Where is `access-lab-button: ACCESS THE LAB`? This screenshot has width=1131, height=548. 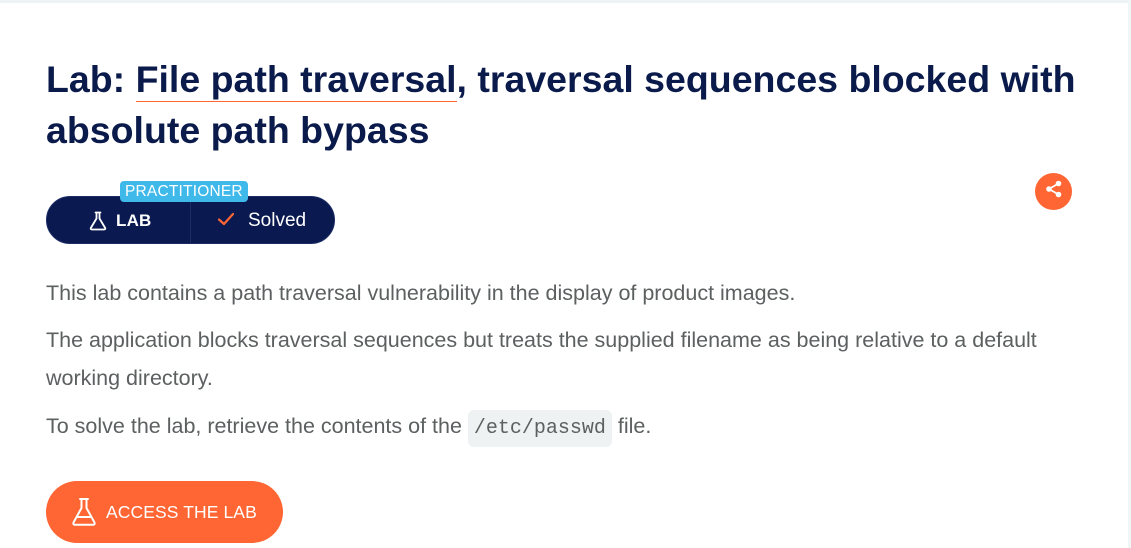 access-lab-button: ACCESS THE LAB is located at coordinates (164, 512).